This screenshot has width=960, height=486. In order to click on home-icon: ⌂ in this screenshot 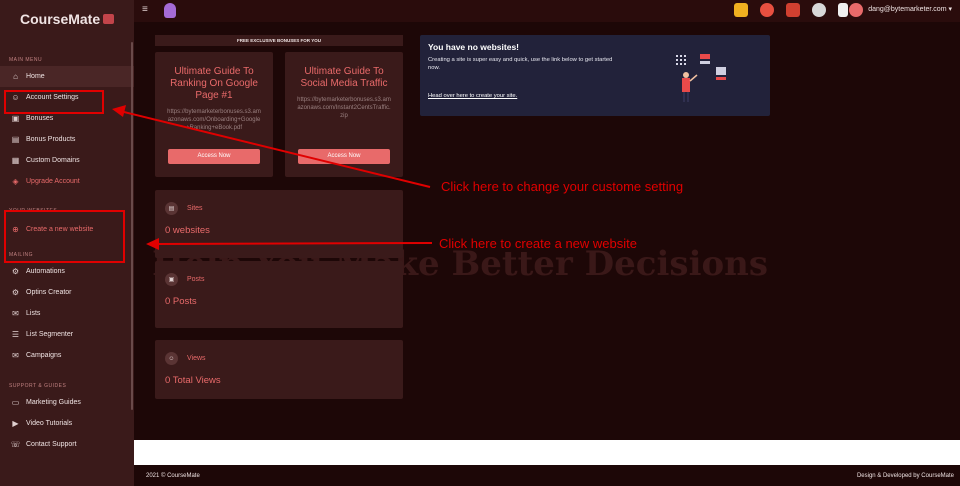, I will do `click(15, 76)`.